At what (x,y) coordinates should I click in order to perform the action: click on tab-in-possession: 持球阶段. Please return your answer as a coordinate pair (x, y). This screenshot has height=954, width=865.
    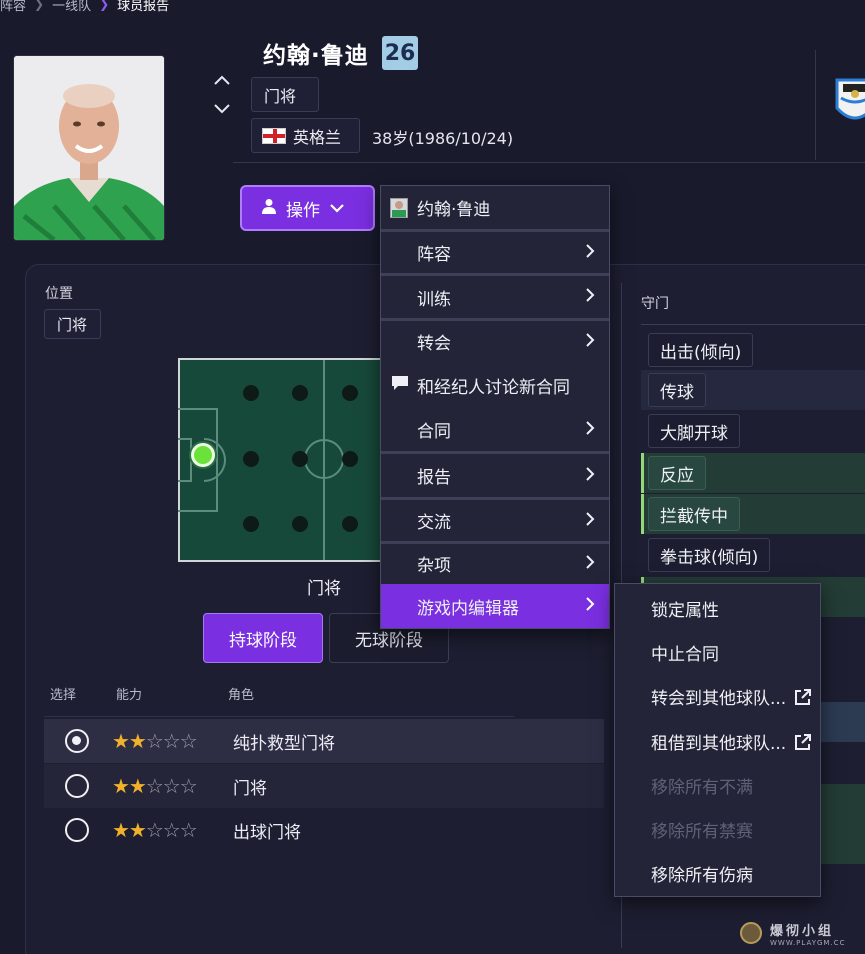
    Looking at the image, I should click on (263, 638).